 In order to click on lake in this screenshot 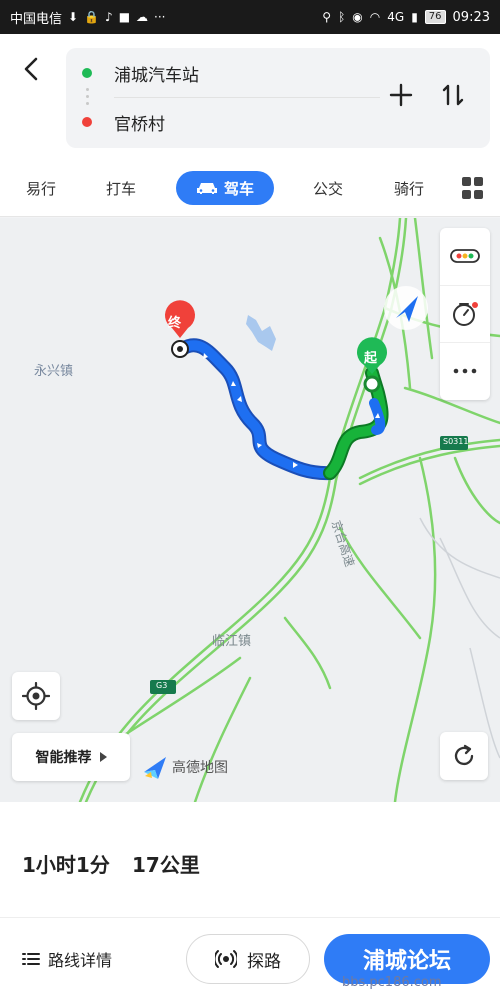, I will do `click(261, 333)`.